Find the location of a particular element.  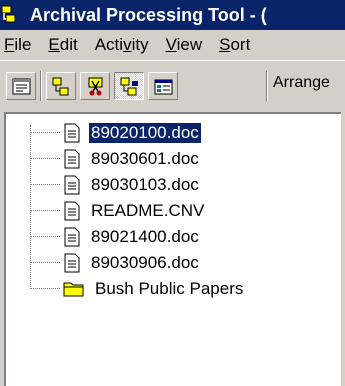

title-bar: Archival Processing Tool - ( is located at coordinates (172, 15).